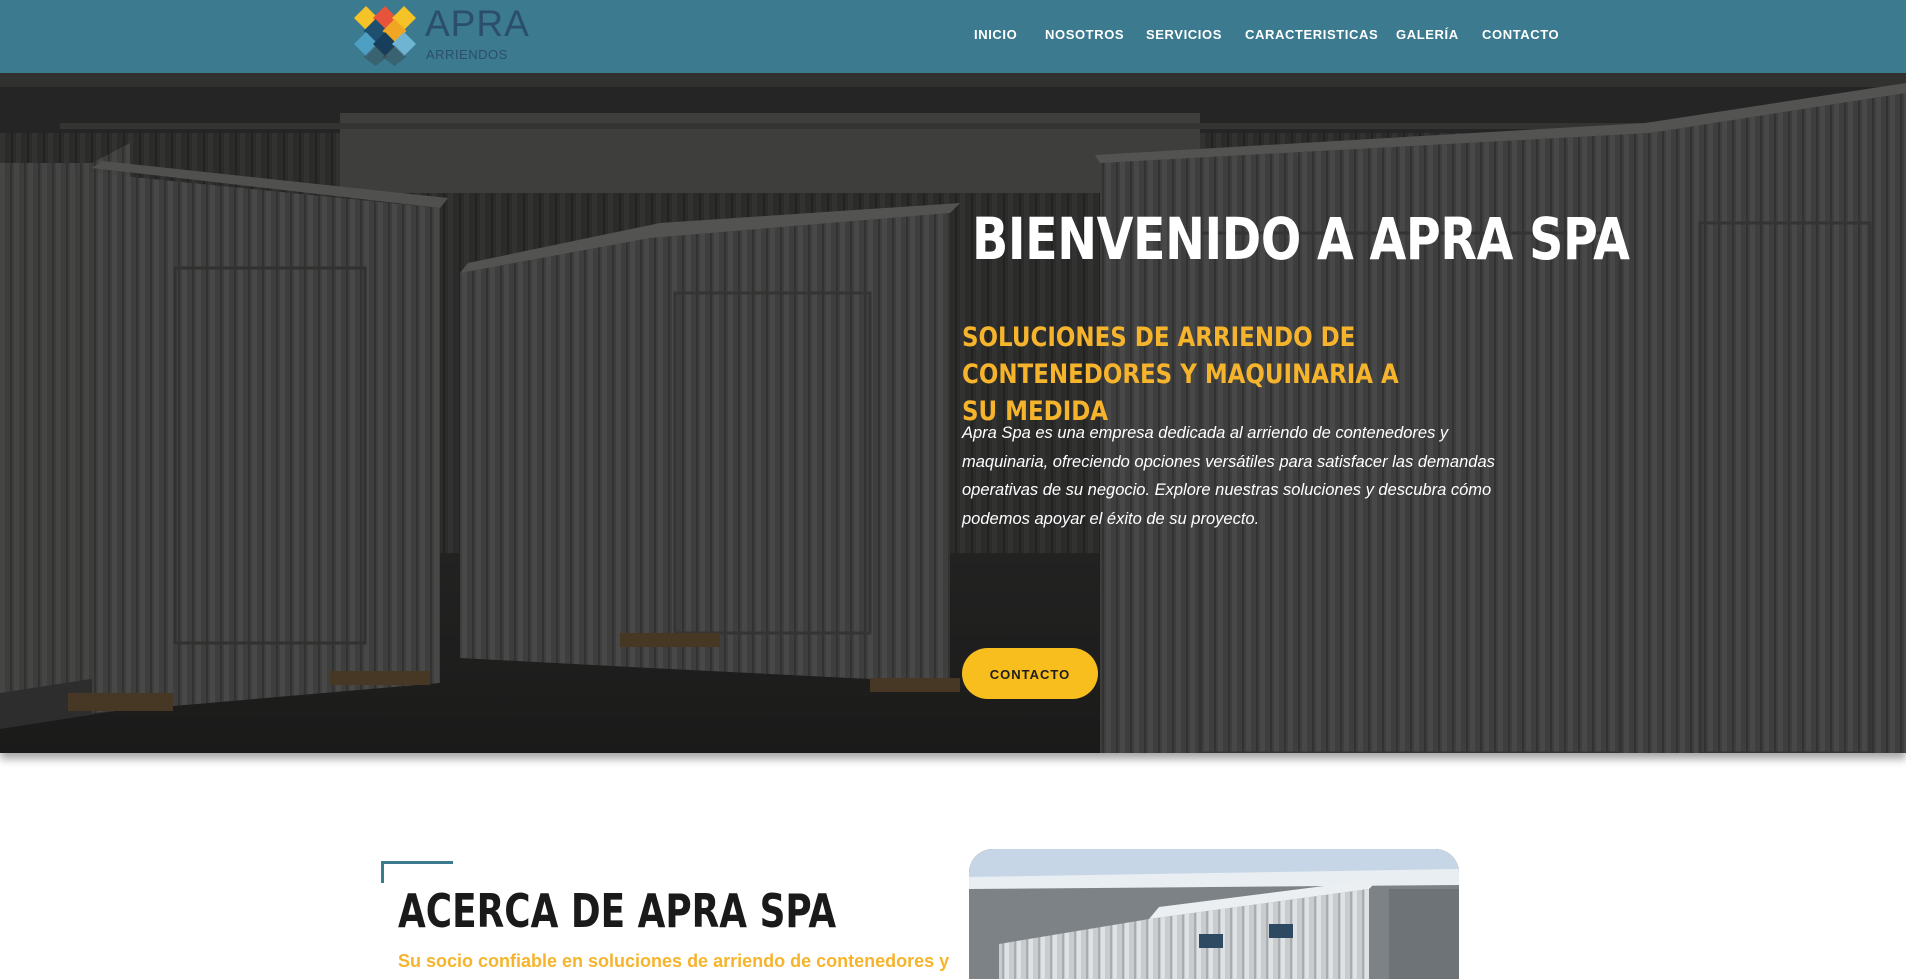 The width and height of the screenshot is (1906, 979). I want to click on hero-title: BIENVENIDO A APRA SPA, so click(1301, 239).